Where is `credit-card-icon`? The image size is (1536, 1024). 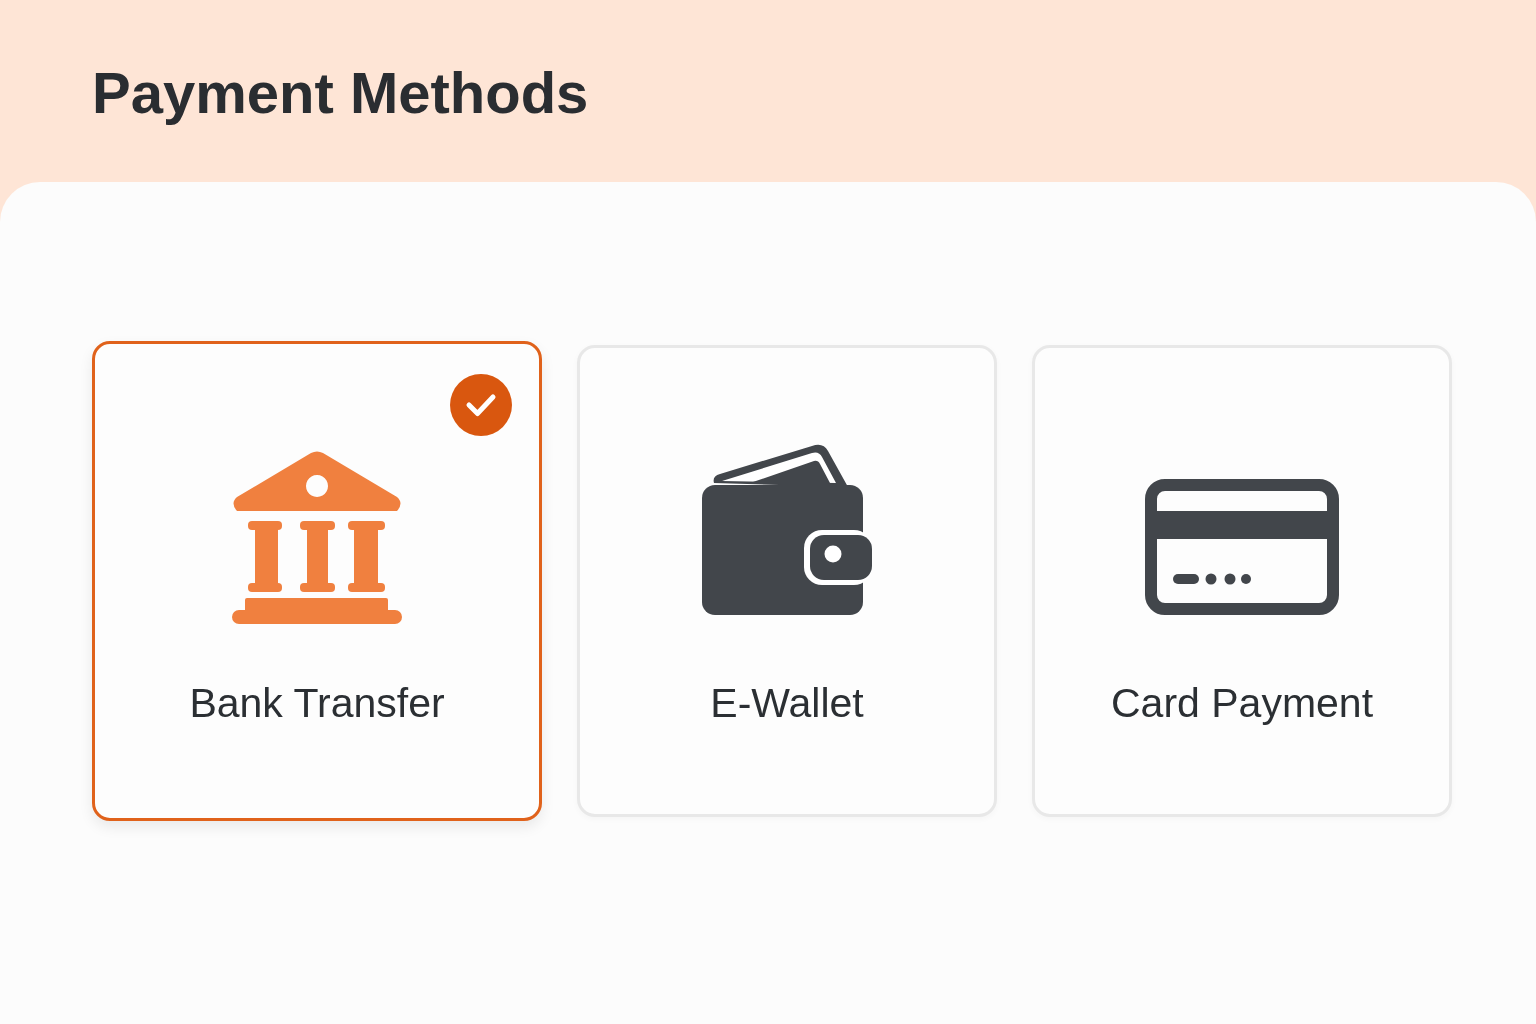
credit-card-icon is located at coordinates (1242, 547).